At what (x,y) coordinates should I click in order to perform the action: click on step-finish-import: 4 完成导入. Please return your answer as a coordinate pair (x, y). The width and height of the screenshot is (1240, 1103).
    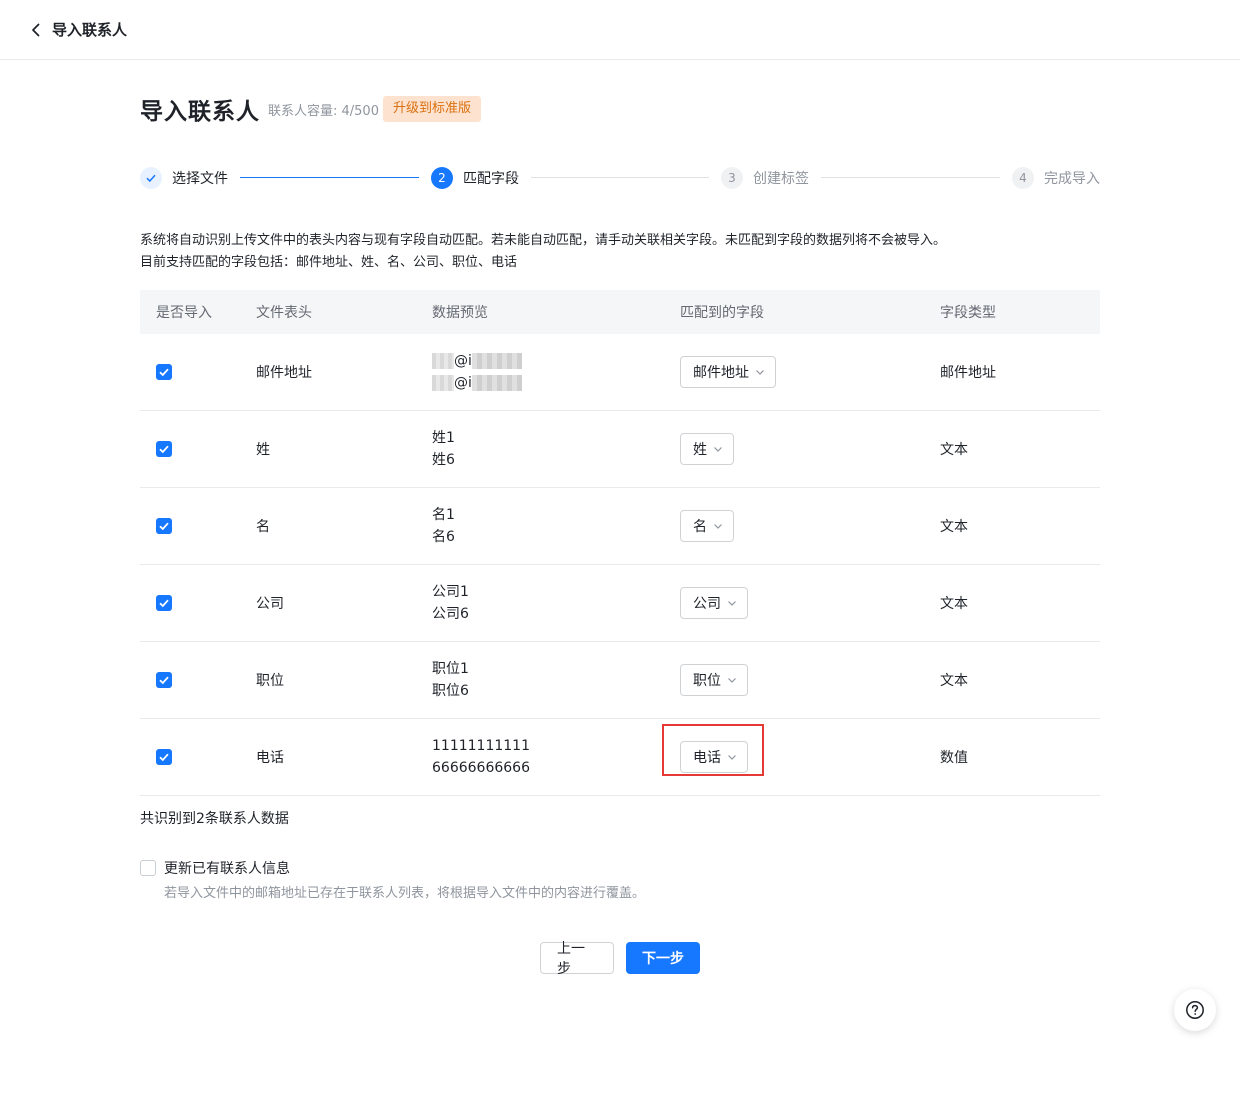
    Looking at the image, I should click on (1056, 178).